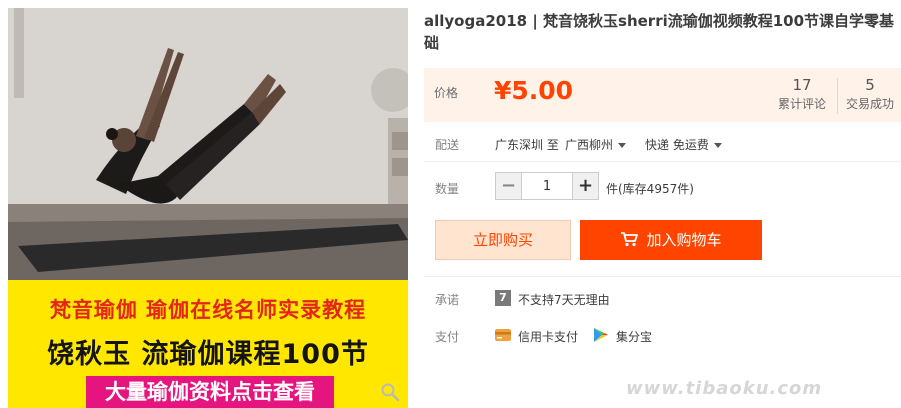 The width and height of the screenshot is (901, 408). What do you see at coordinates (870, 95) in the screenshot?
I see `sales-stat: 5 交易成功` at bounding box center [870, 95].